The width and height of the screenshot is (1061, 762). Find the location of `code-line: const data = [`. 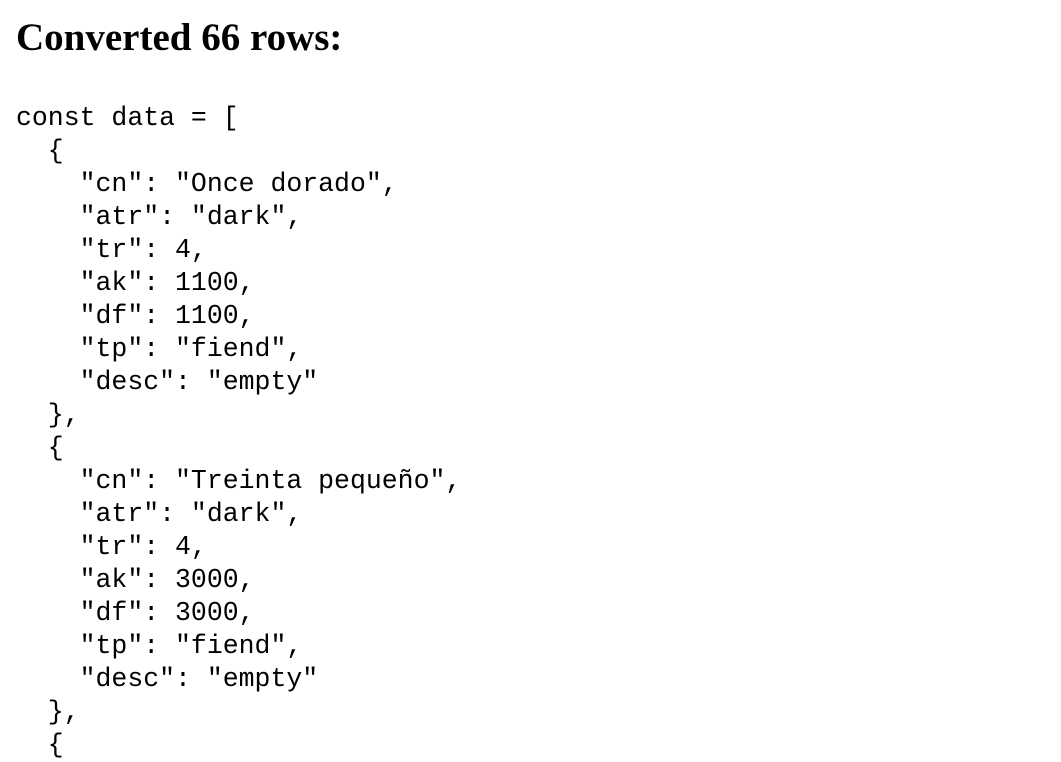

code-line: const data = [ is located at coordinates (127, 118).